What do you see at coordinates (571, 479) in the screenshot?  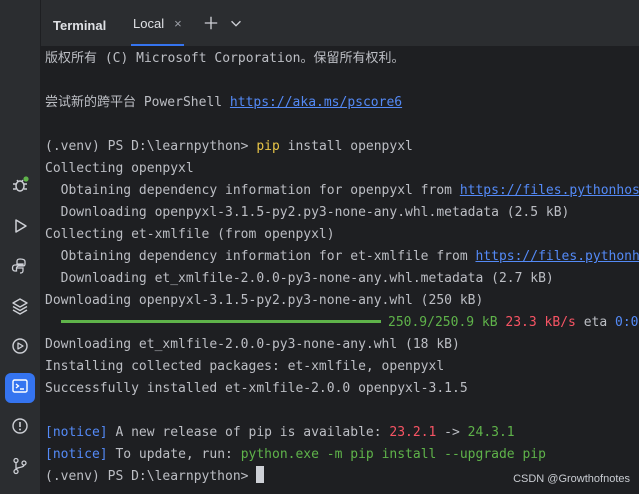 I see `watermark: CSDN @Growthofnotes` at bounding box center [571, 479].